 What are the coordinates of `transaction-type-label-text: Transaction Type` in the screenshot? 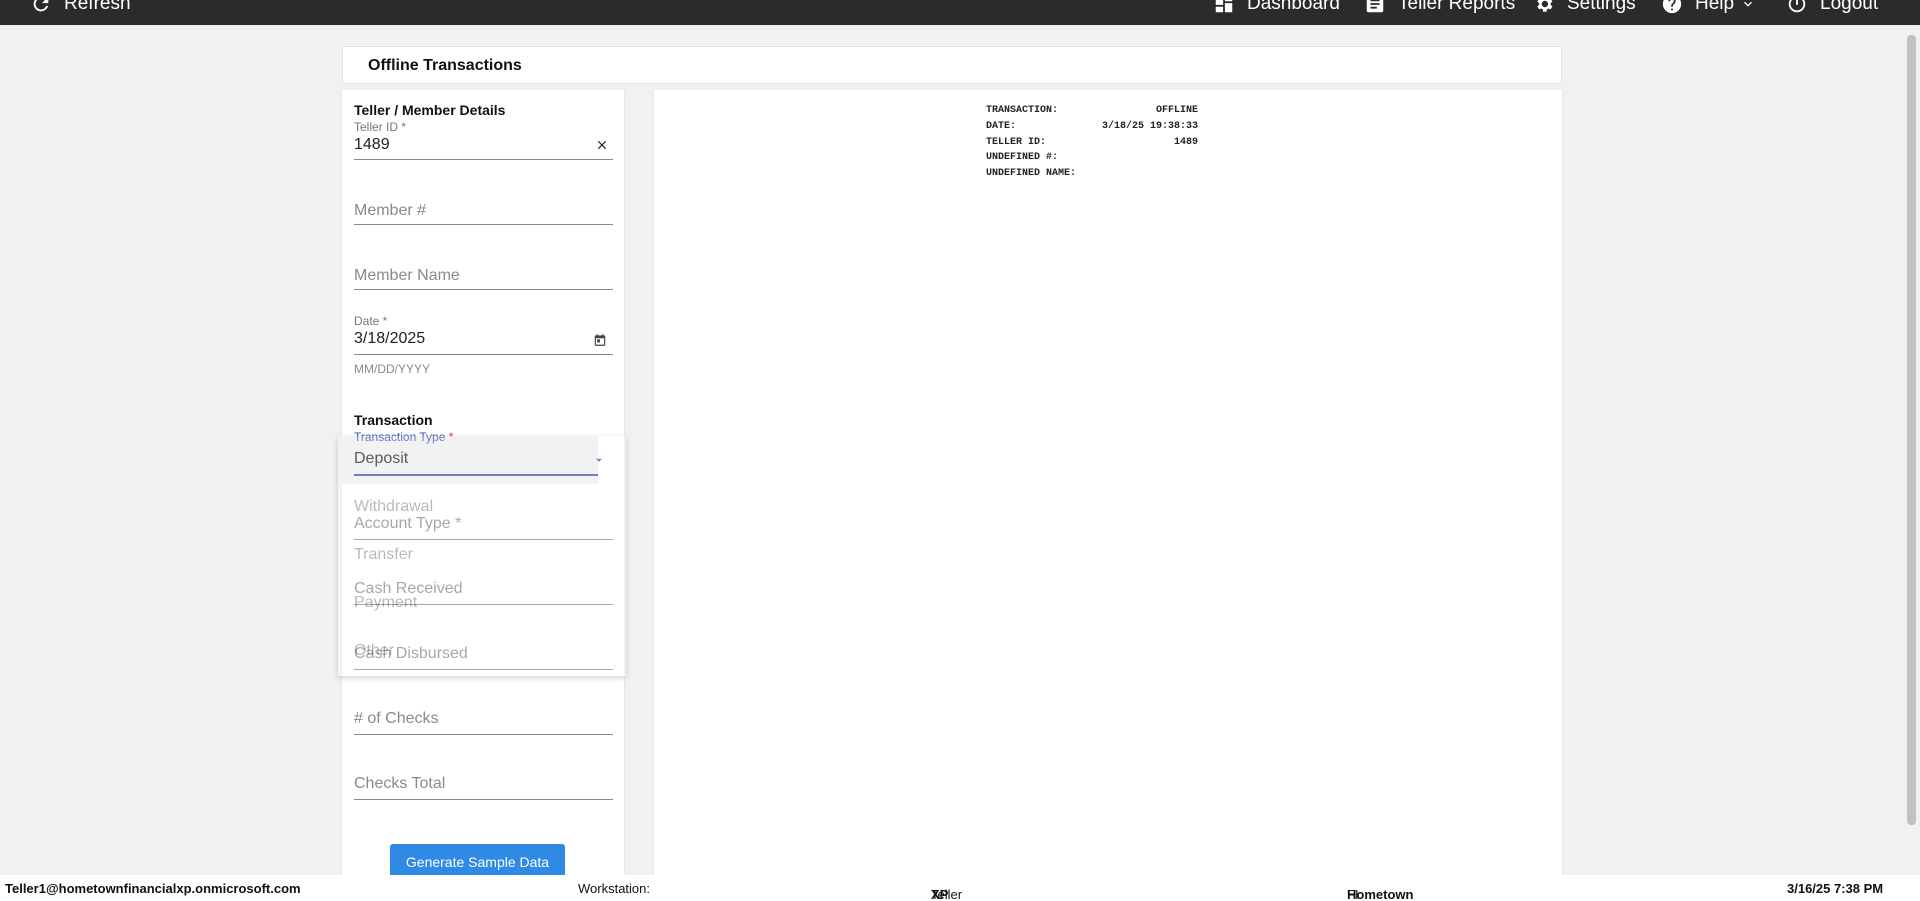 It's located at (400, 437).